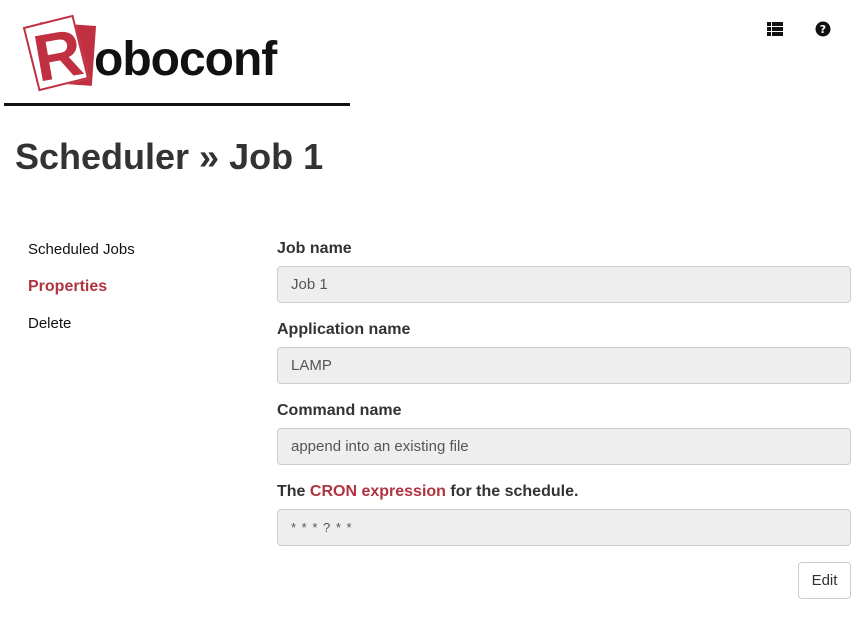  What do you see at coordinates (339, 410) in the screenshot?
I see `command-name-label: Command name` at bounding box center [339, 410].